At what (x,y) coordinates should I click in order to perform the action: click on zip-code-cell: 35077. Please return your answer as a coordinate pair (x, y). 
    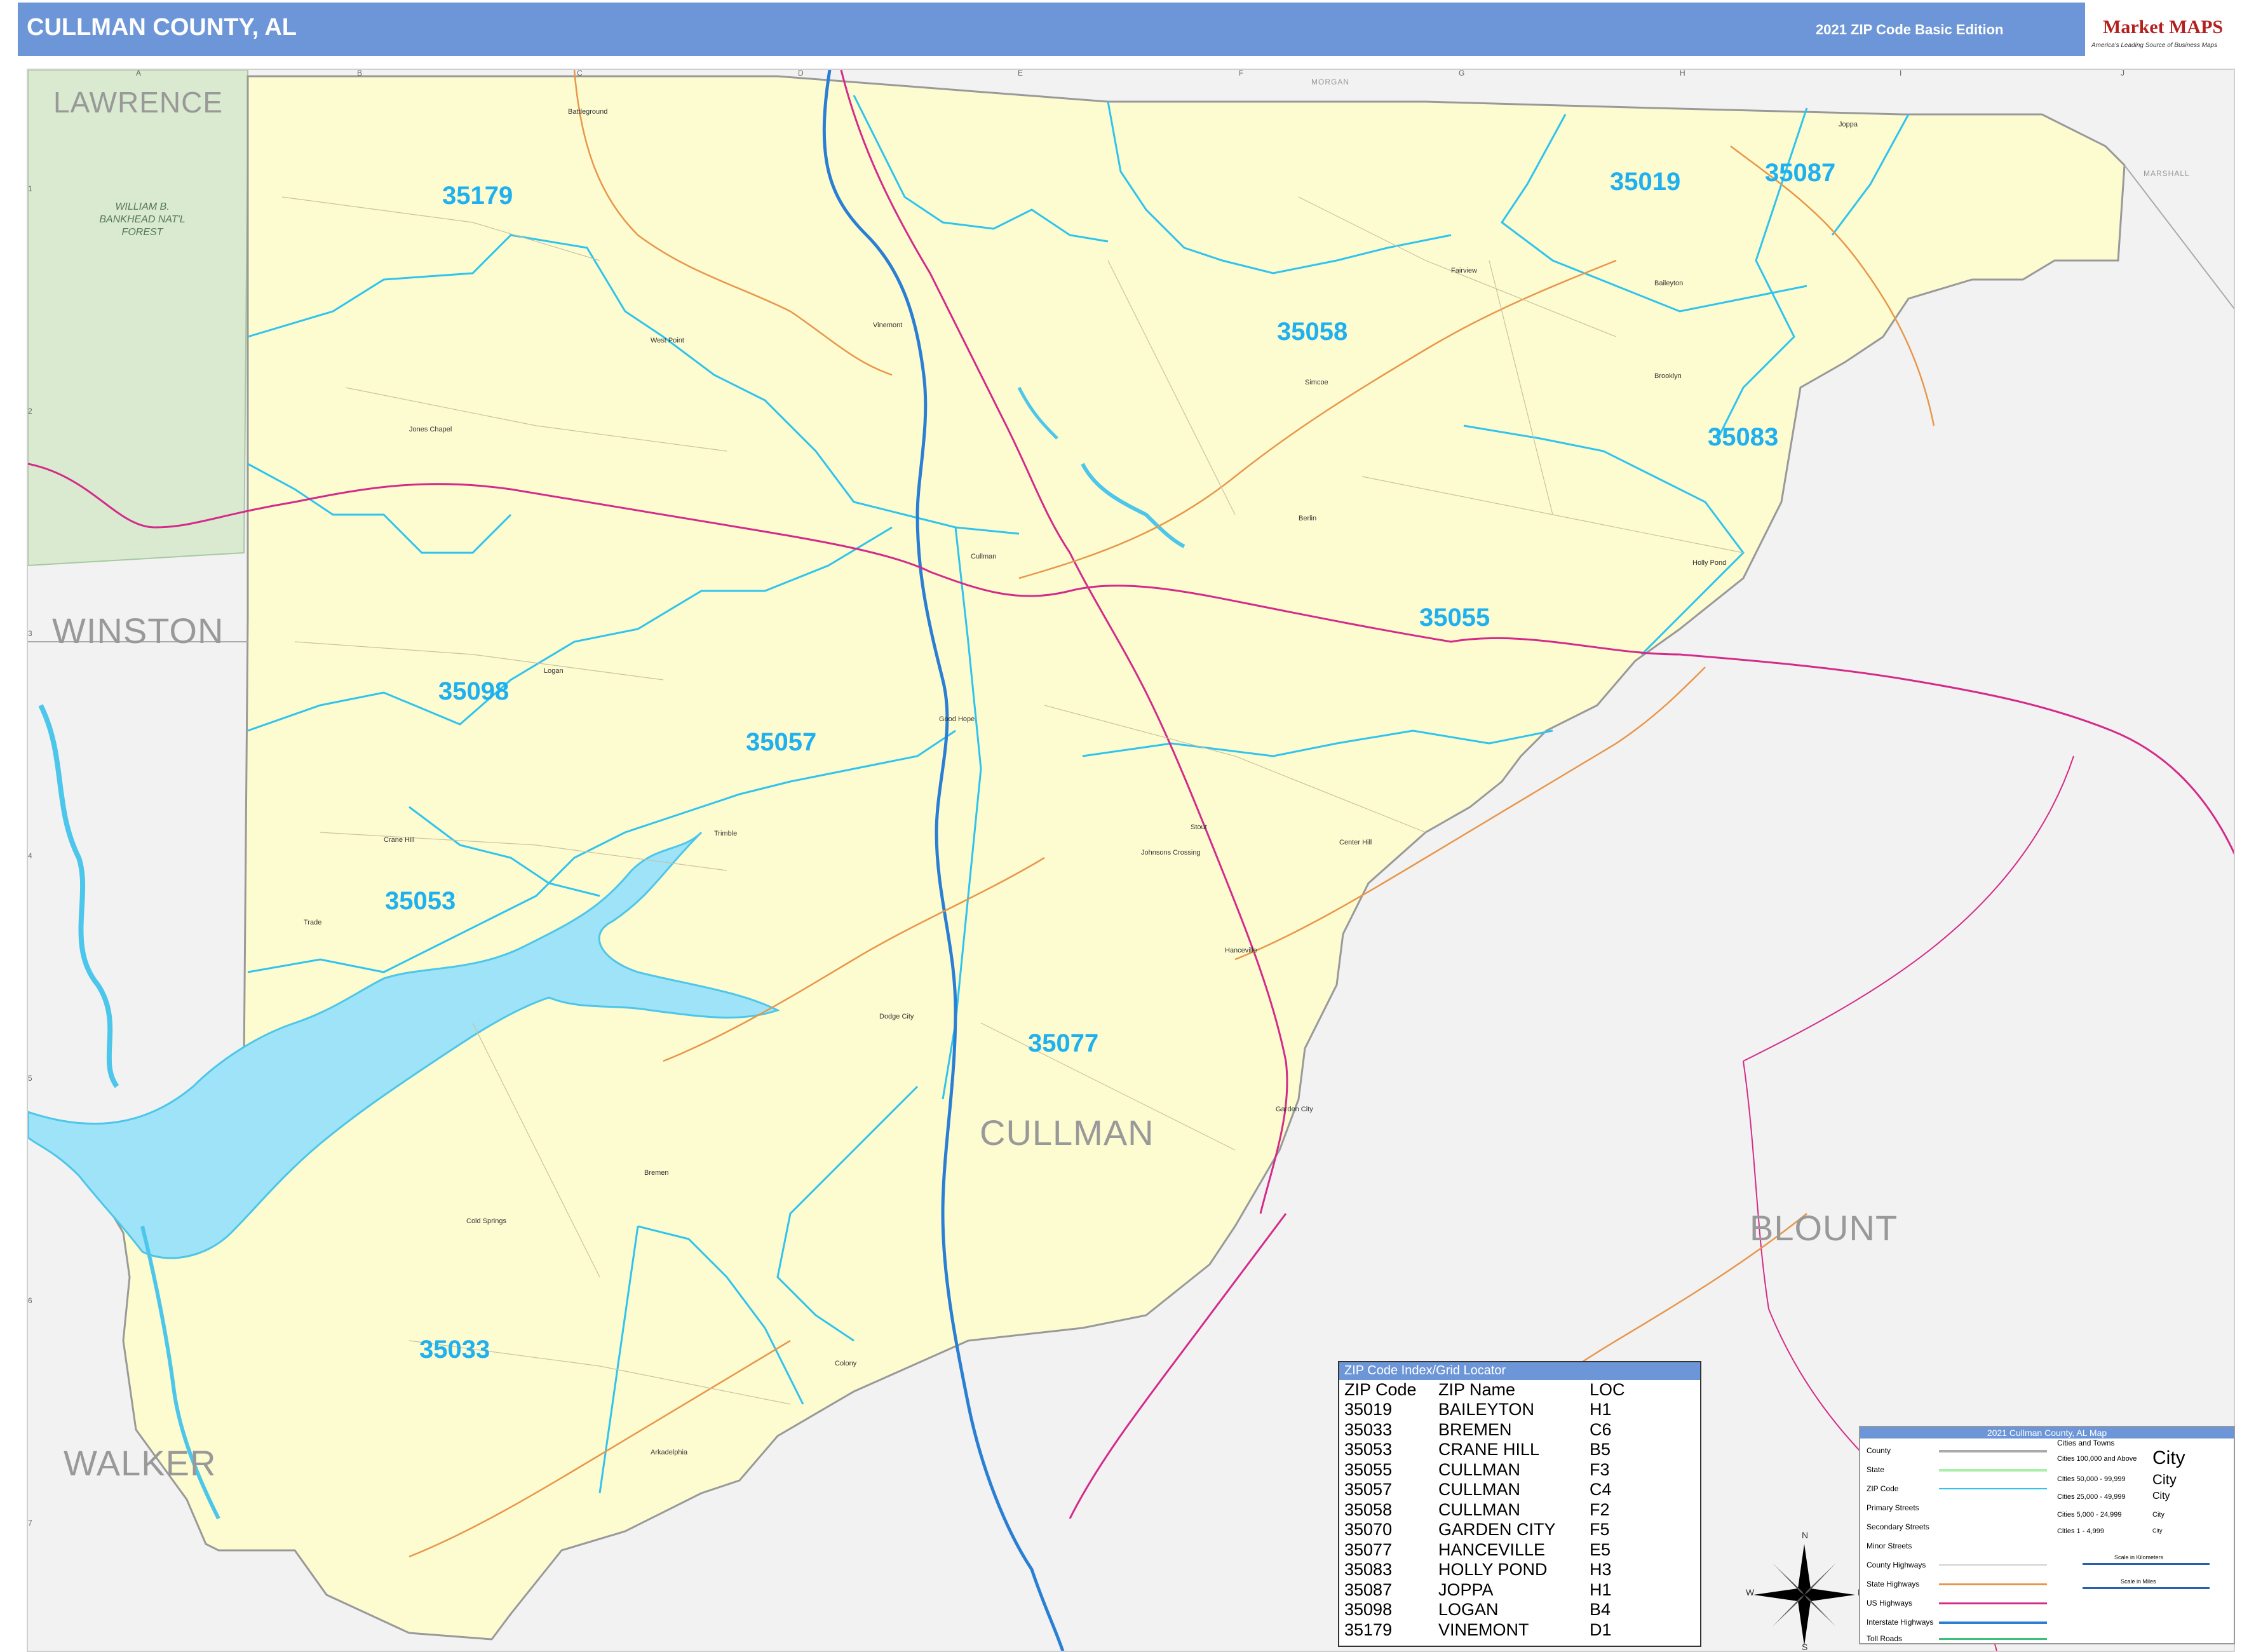
    Looking at the image, I should click on (1368, 1550).